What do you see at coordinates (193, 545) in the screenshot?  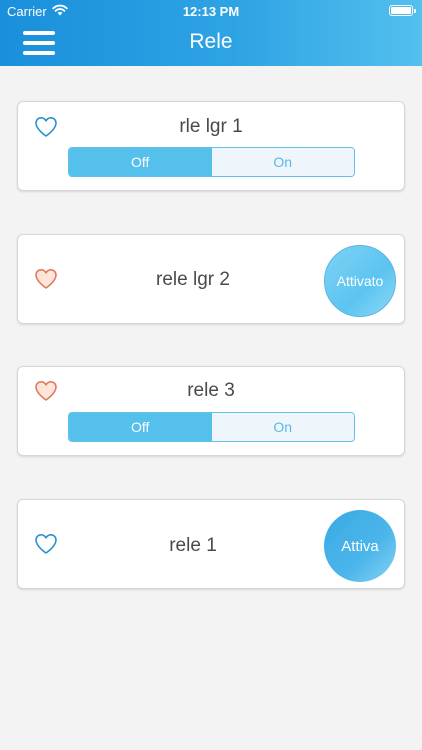 I see `relay-name: rele 1` at bounding box center [193, 545].